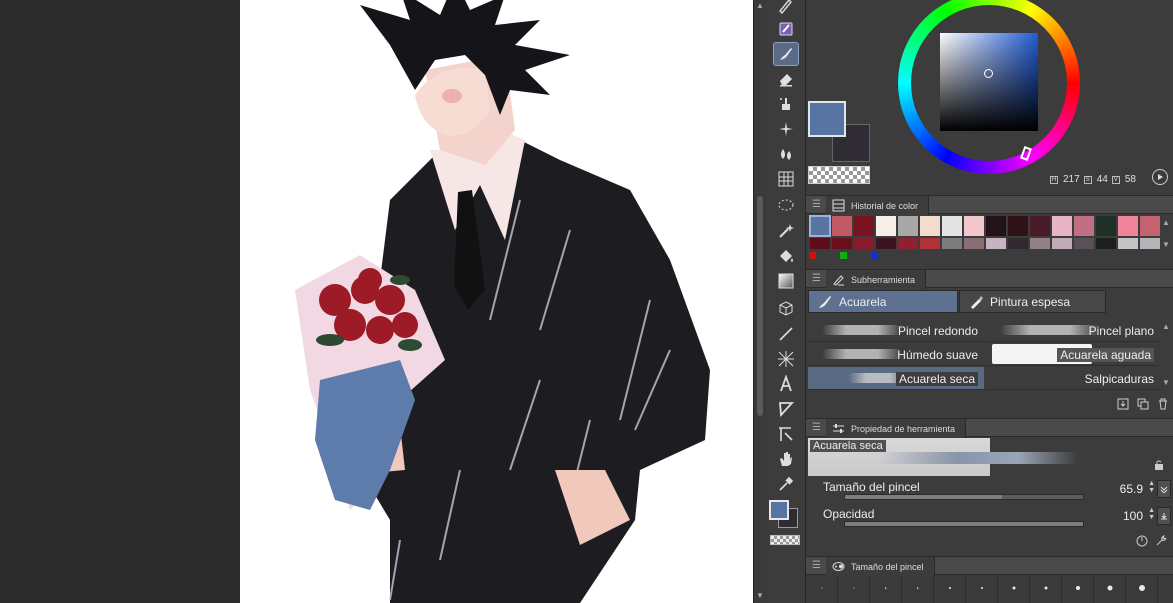 This screenshot has width=1173, height=603. Describe the element at coordinates (786, 459) in the screenshot. I see `hand-icon` at that location.